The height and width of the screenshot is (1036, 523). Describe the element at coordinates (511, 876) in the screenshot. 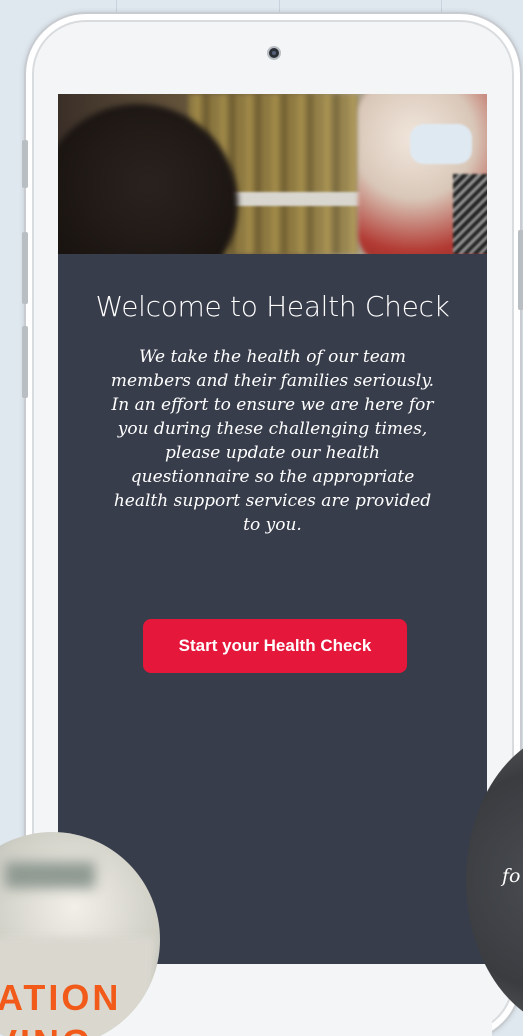

I see `promo-text-right: fo` at that location.